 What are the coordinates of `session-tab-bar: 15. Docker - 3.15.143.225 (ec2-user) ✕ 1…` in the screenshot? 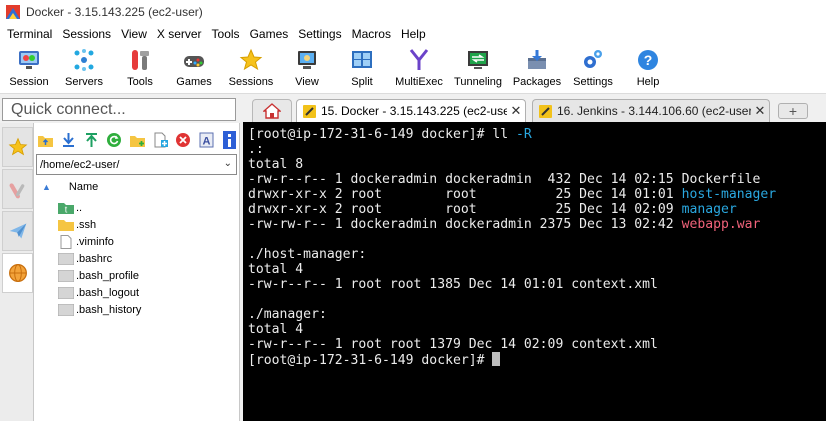 It's located at (534, 110).